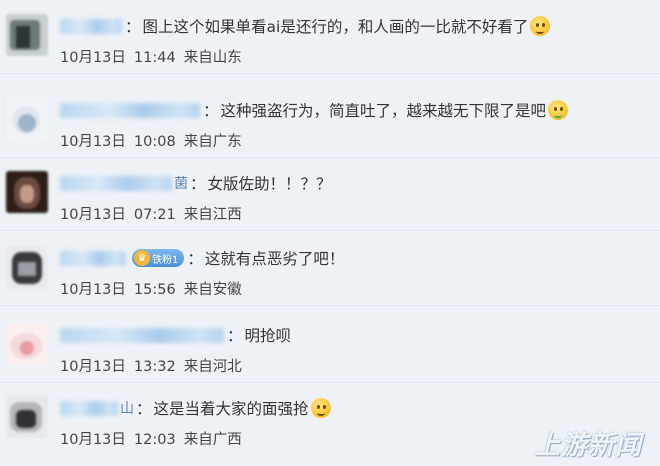  Describe the element at coordinates (181, 183) in the screenshot. I see `username-tail: 菌` at that location.